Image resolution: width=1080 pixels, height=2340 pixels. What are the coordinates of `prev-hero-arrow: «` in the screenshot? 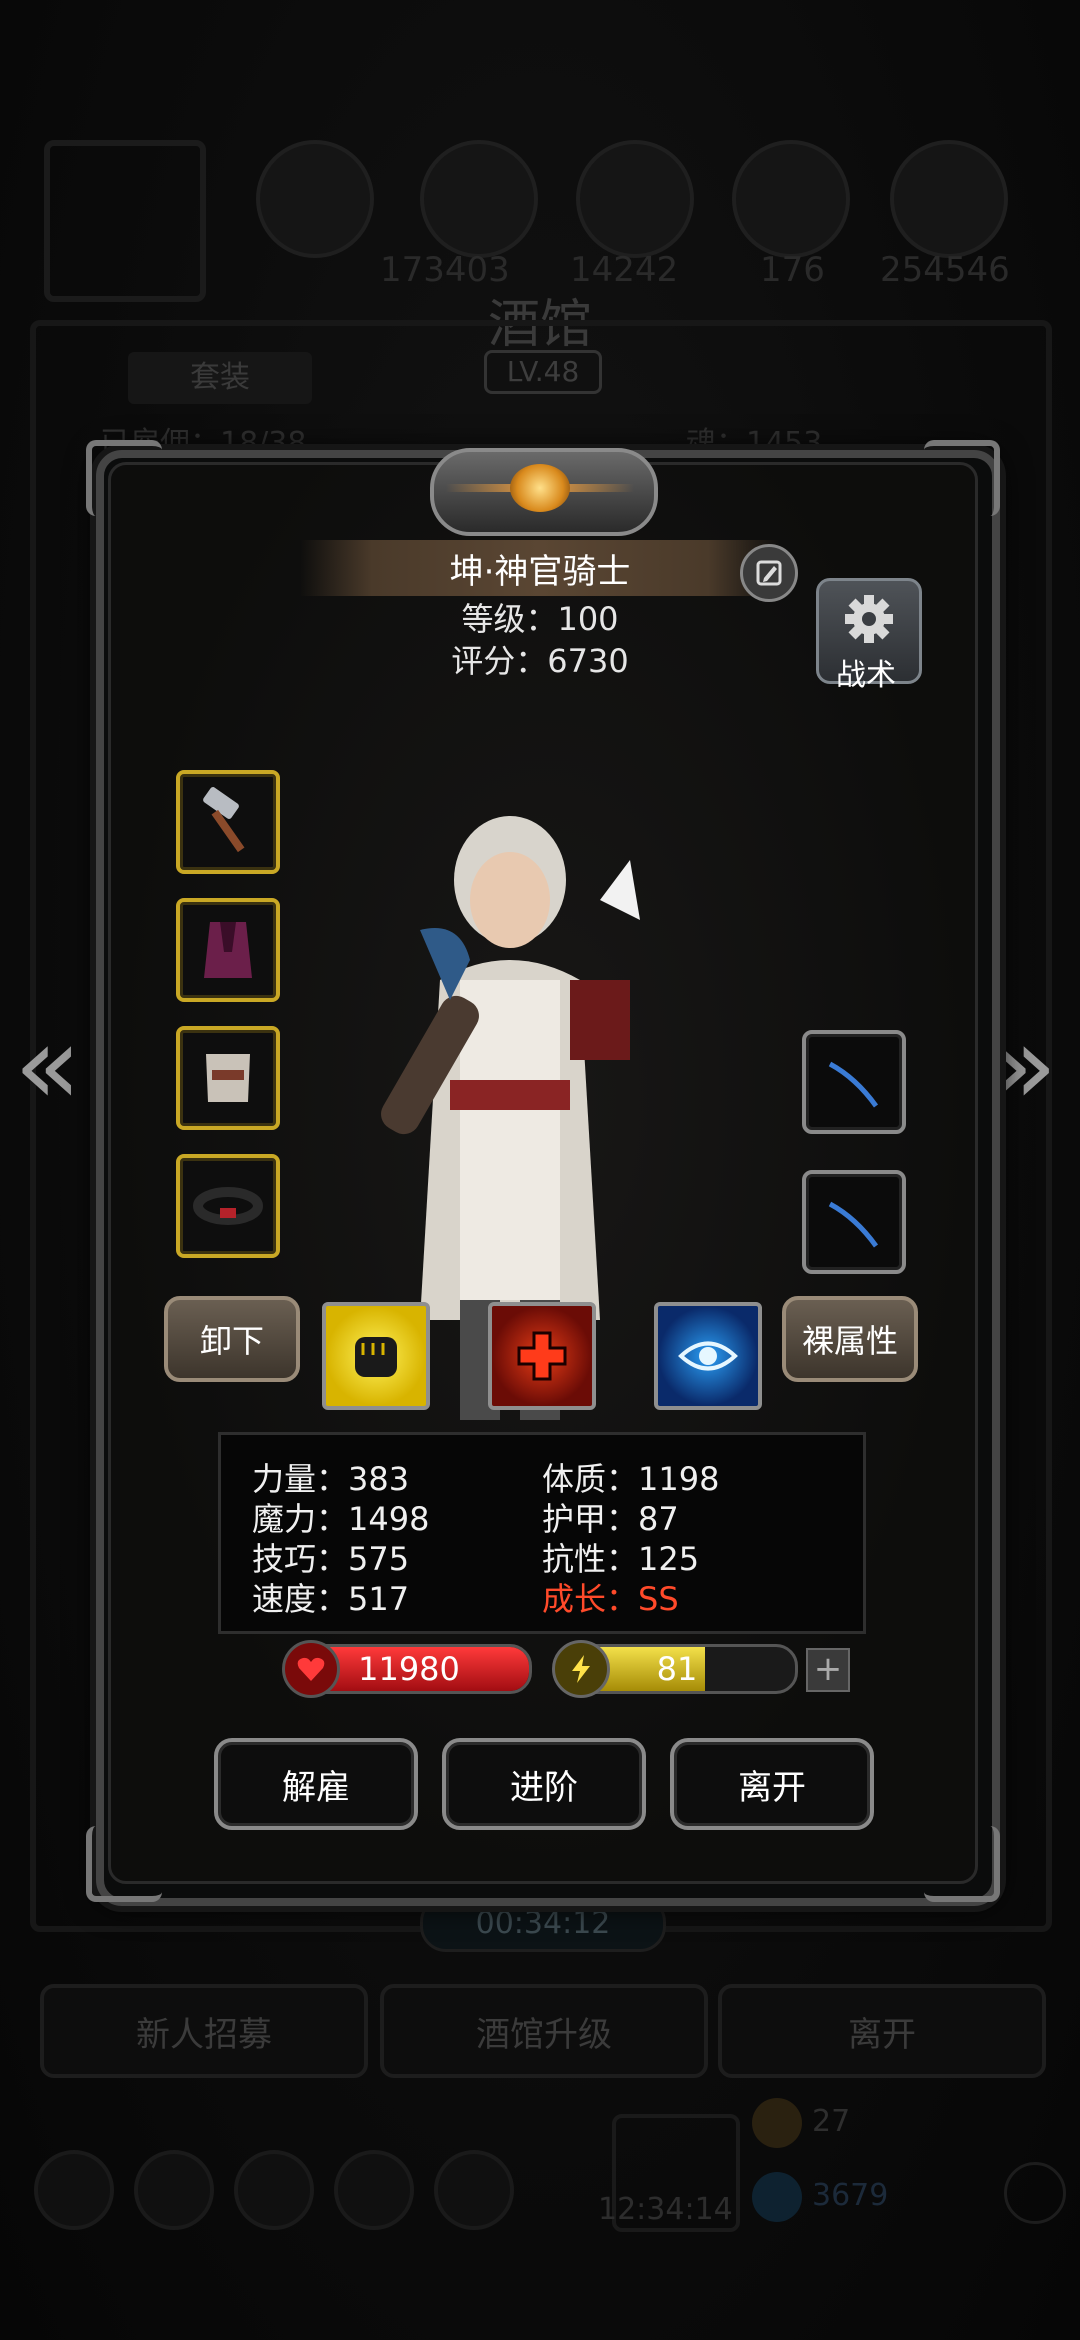 It's located at (47, 1065).